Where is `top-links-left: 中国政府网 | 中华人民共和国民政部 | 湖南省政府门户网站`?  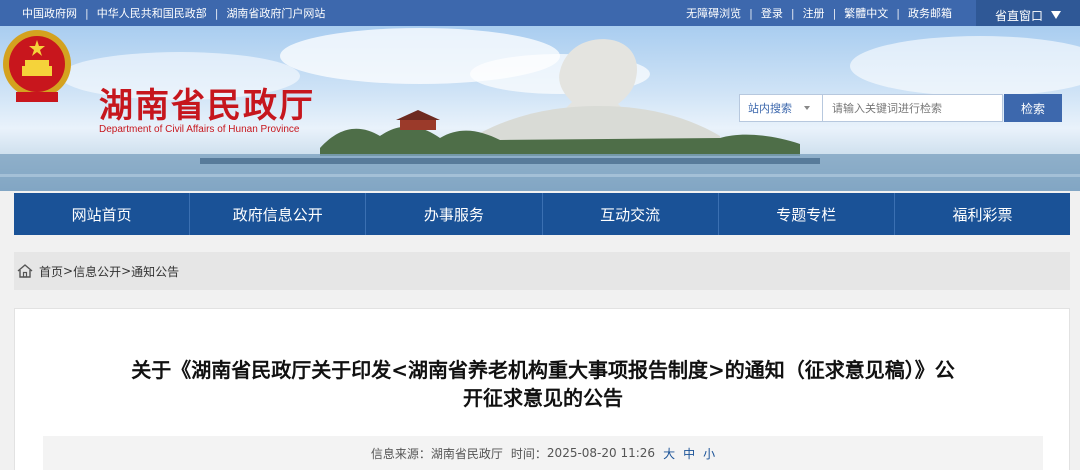 top-links-left: 中国政府网 | 中华人民共和国民政部 | 湖南省政府门户网站 is located at coordinates (173, 13).